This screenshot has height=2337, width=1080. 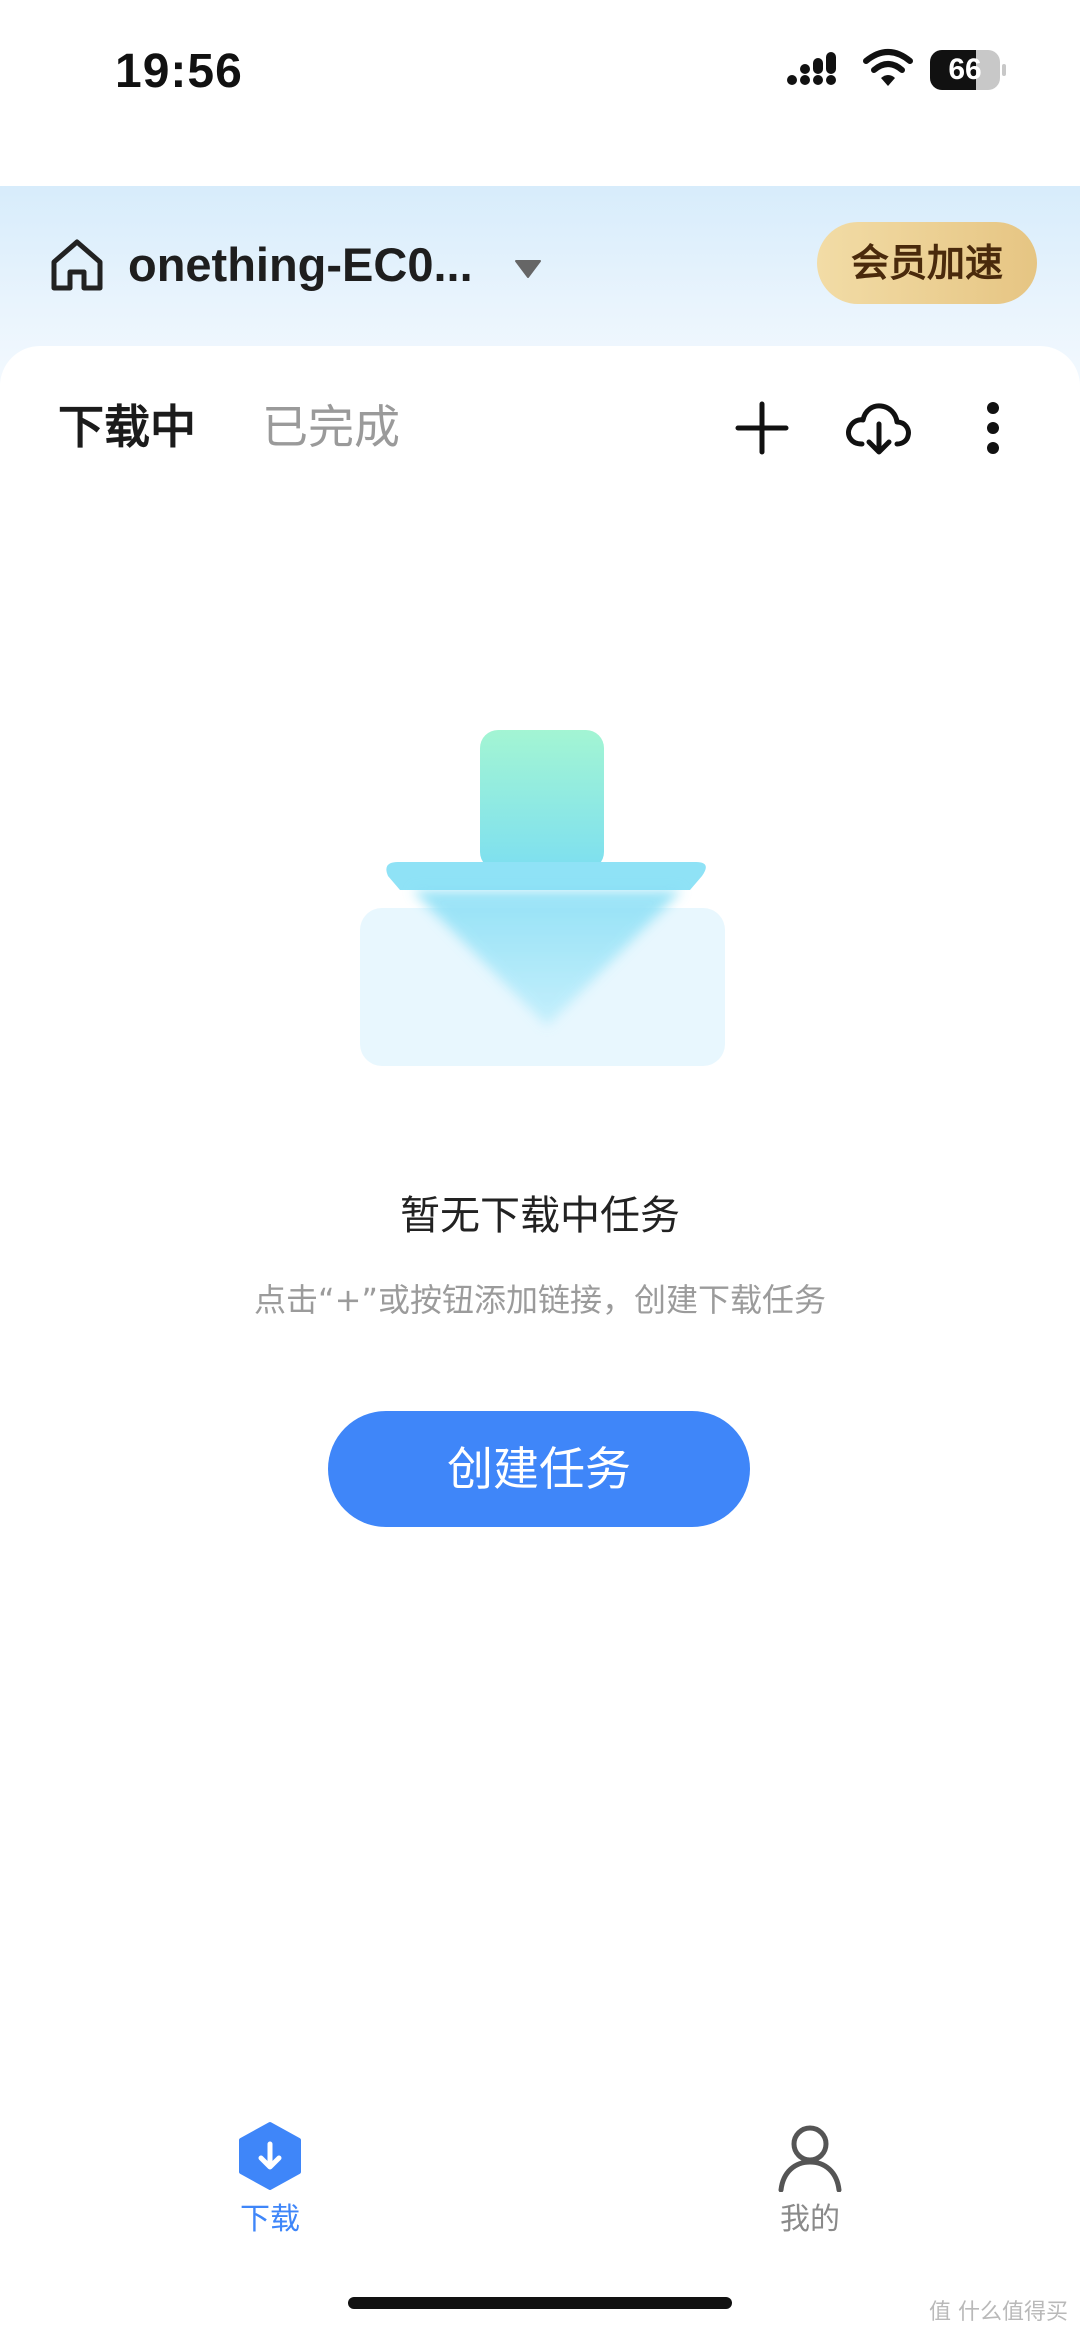 What do you see at coordinates (927, 263) in the screenshot?
I see `vip-boost-button: 会员加速` at bounding box center [927, 263].